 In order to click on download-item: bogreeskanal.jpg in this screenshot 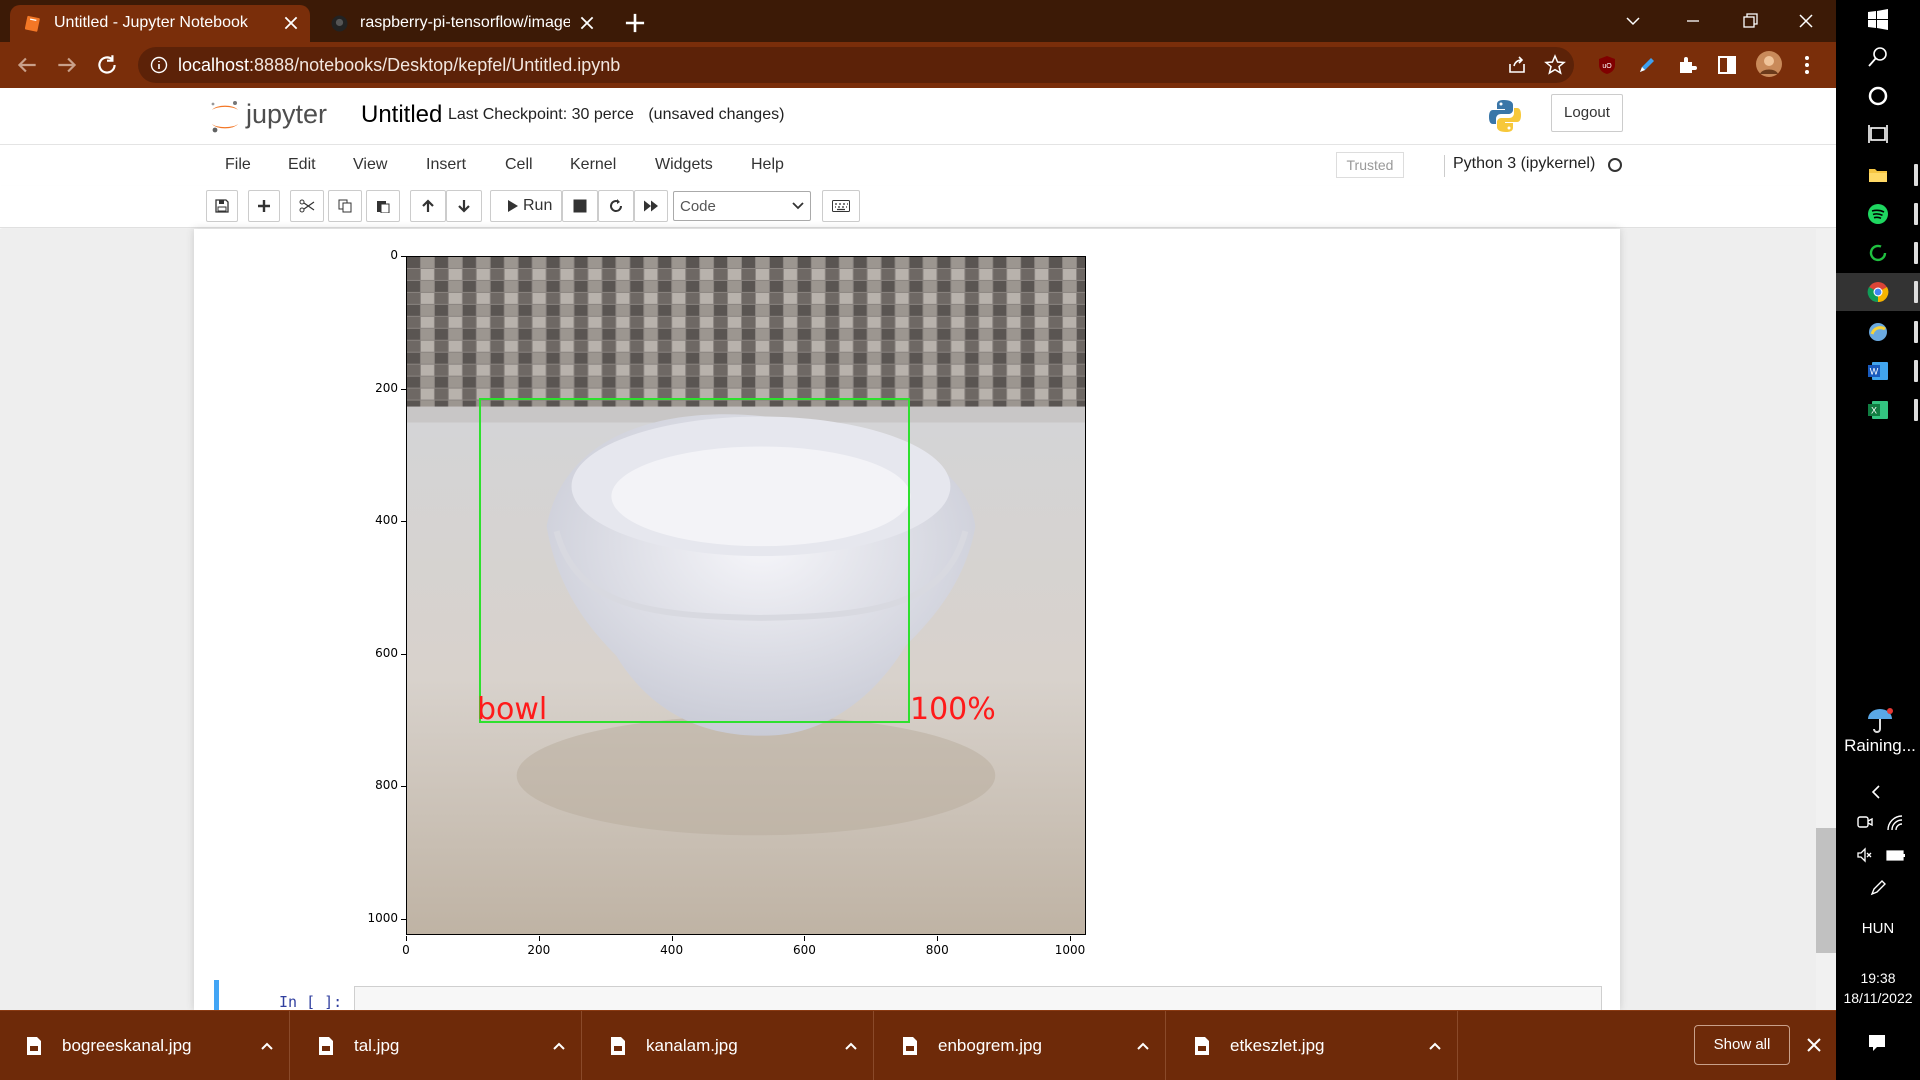, I will do `click(145, 1045)`.